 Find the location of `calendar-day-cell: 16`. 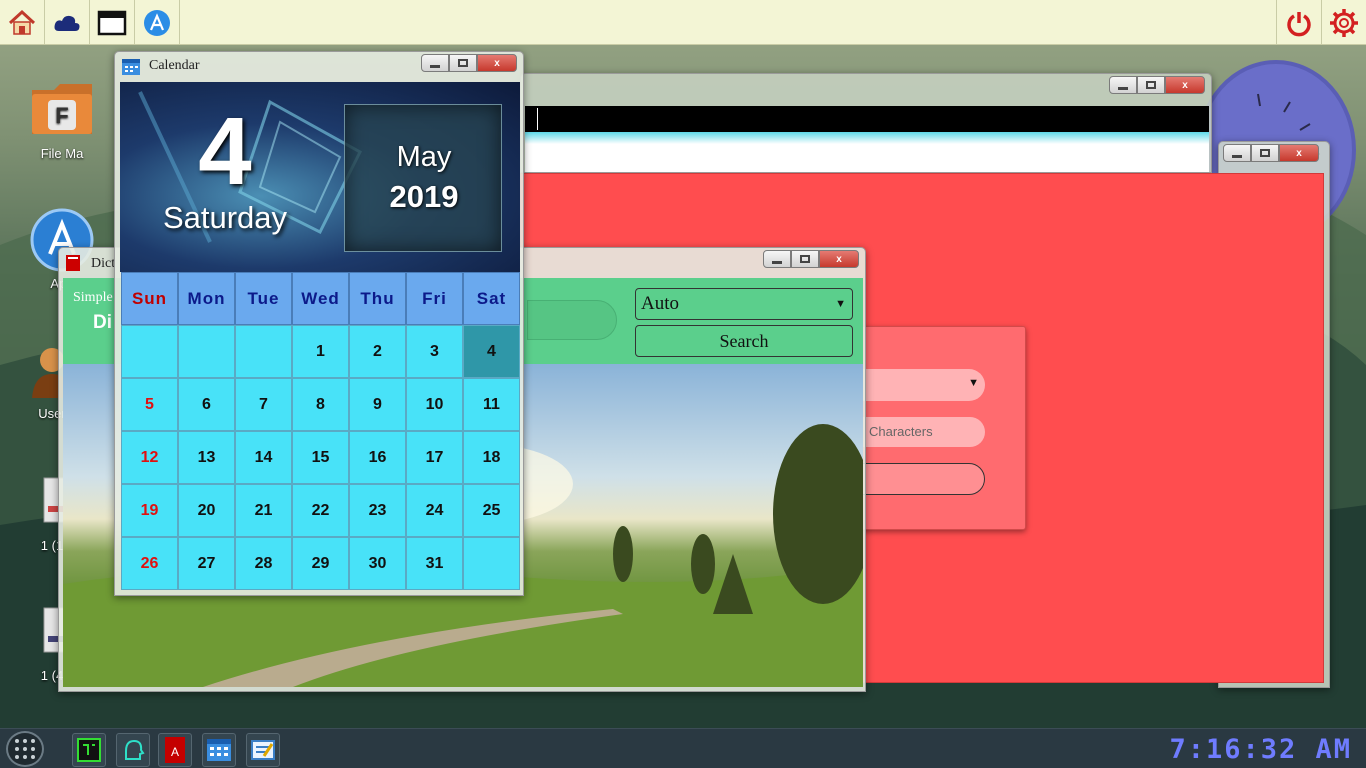

calendar-day-cell: 16 is located at coordinates (377, 457).